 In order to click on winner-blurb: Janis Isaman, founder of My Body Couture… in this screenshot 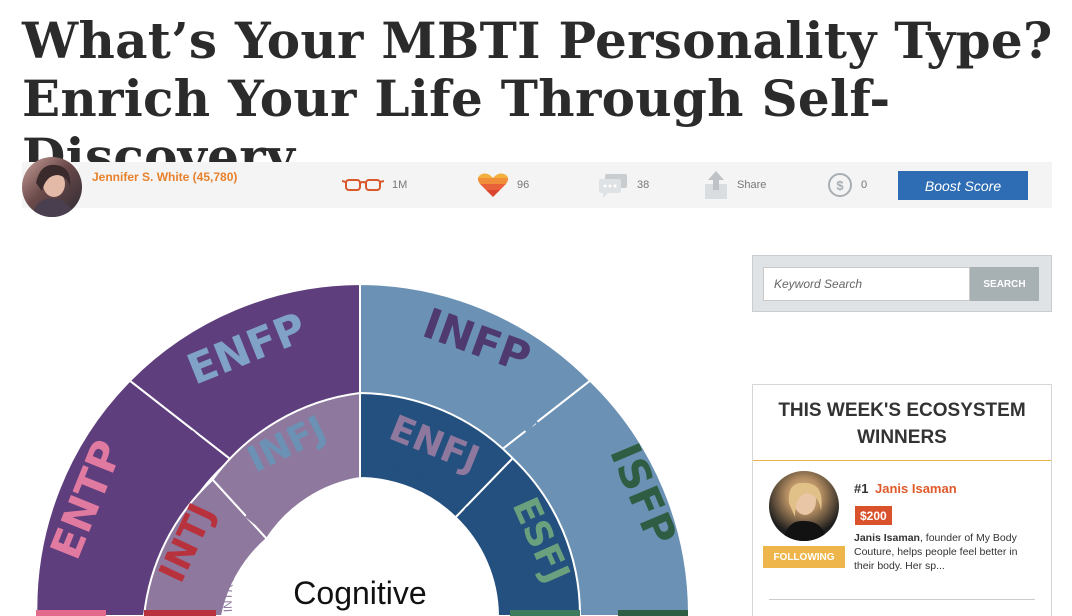, I will do `click(942, 552)`.